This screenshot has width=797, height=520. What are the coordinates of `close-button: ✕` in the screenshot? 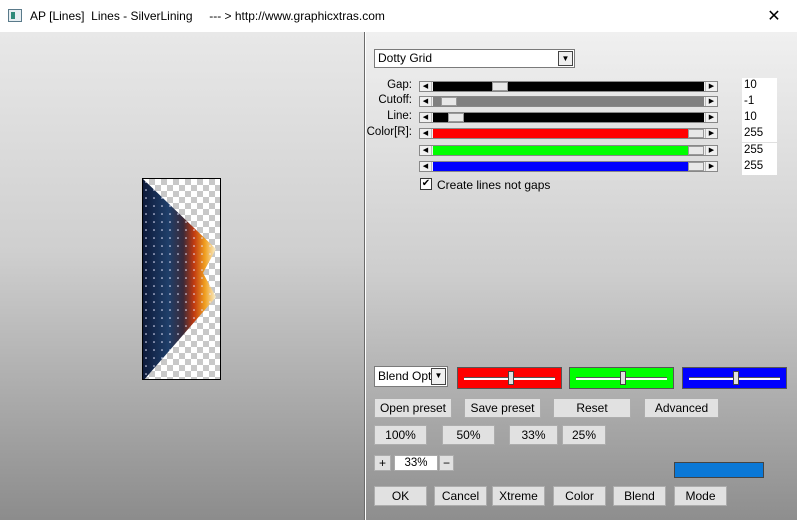 It's located at (774, 16).